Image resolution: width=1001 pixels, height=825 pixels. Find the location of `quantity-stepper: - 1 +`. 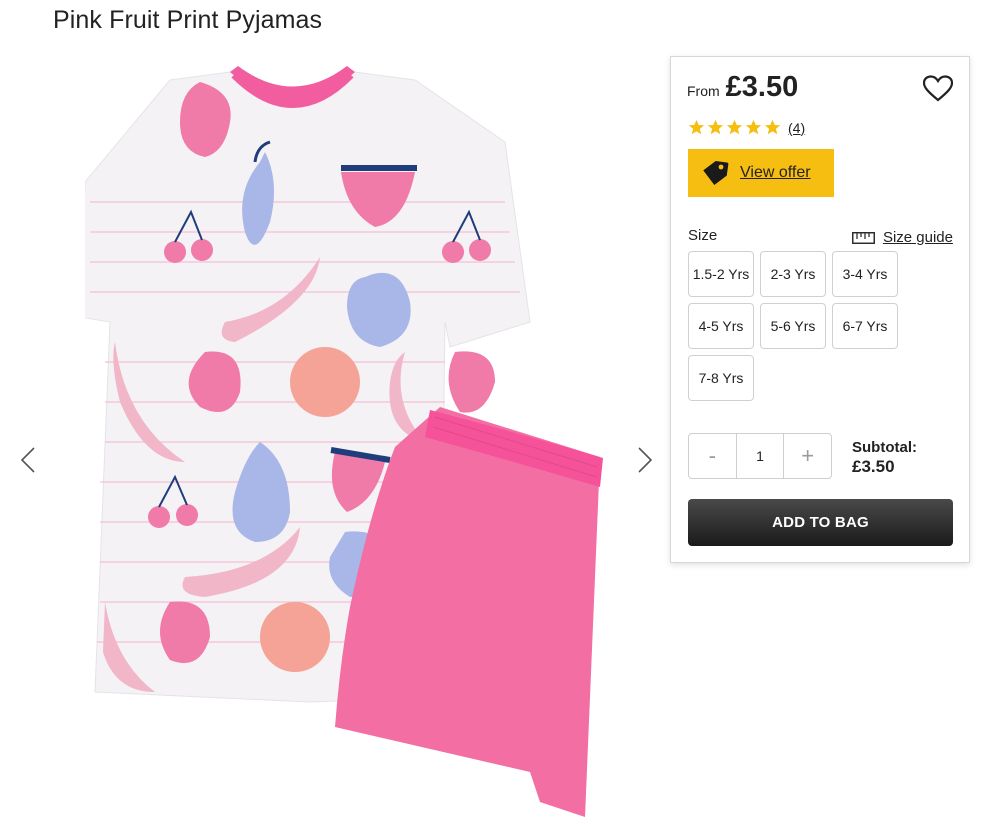

quantity-stepper: - 1 + is located at coordinates (760, 456).